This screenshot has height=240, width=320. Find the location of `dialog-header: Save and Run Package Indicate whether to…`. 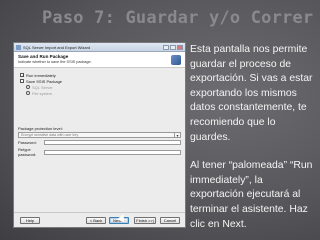

dialog-header: Save and Run Package Indicate whether to… is located at coordinates (99, 60).